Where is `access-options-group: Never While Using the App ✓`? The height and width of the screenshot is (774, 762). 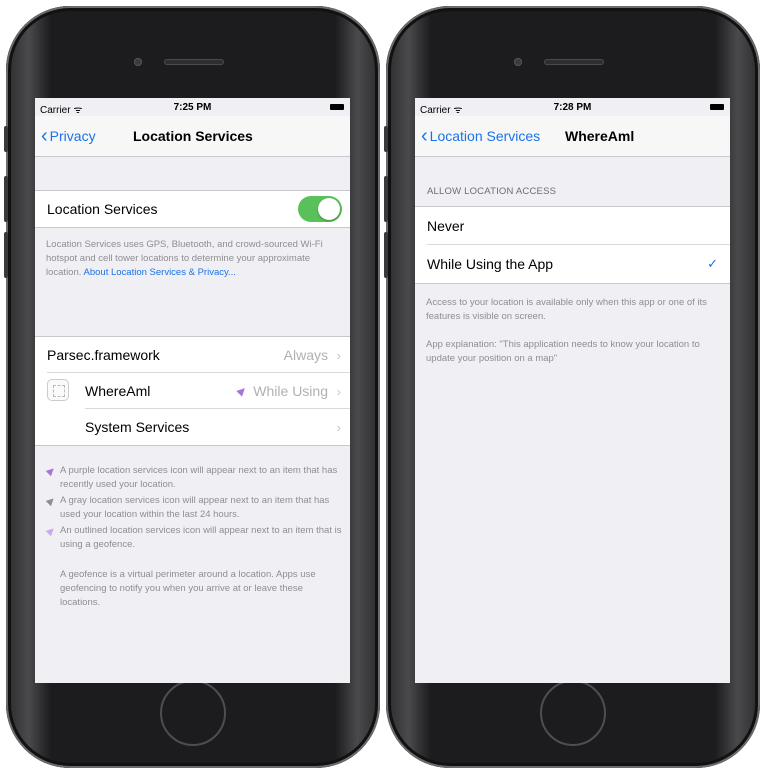
access-options-group: Never While Using the App ✓ is located at coordinates (572, 245).